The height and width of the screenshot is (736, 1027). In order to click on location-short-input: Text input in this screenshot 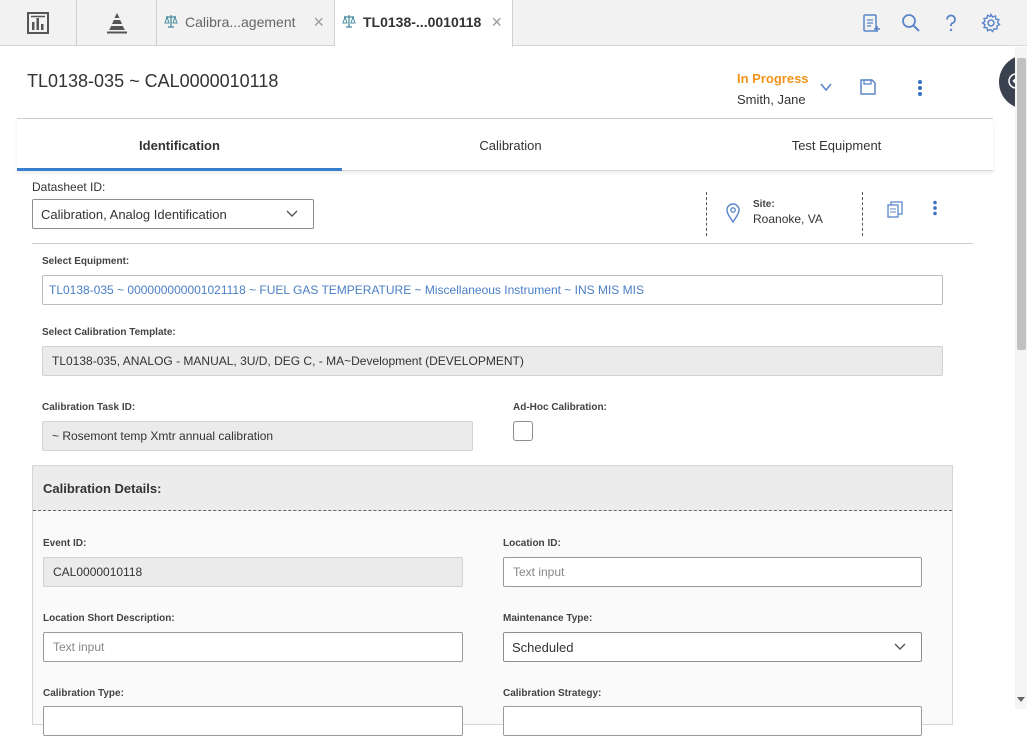, I will do `click(253, 647)`.